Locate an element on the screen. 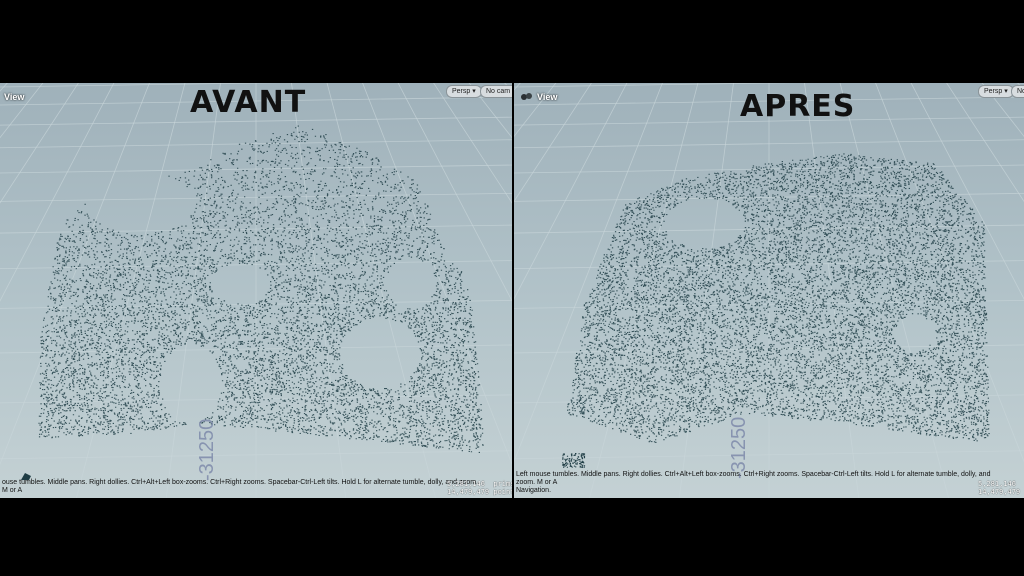 This screenshot has width=1024, height=576. prims-count: 5,281,146 prims is located at coordinates (479, 484).